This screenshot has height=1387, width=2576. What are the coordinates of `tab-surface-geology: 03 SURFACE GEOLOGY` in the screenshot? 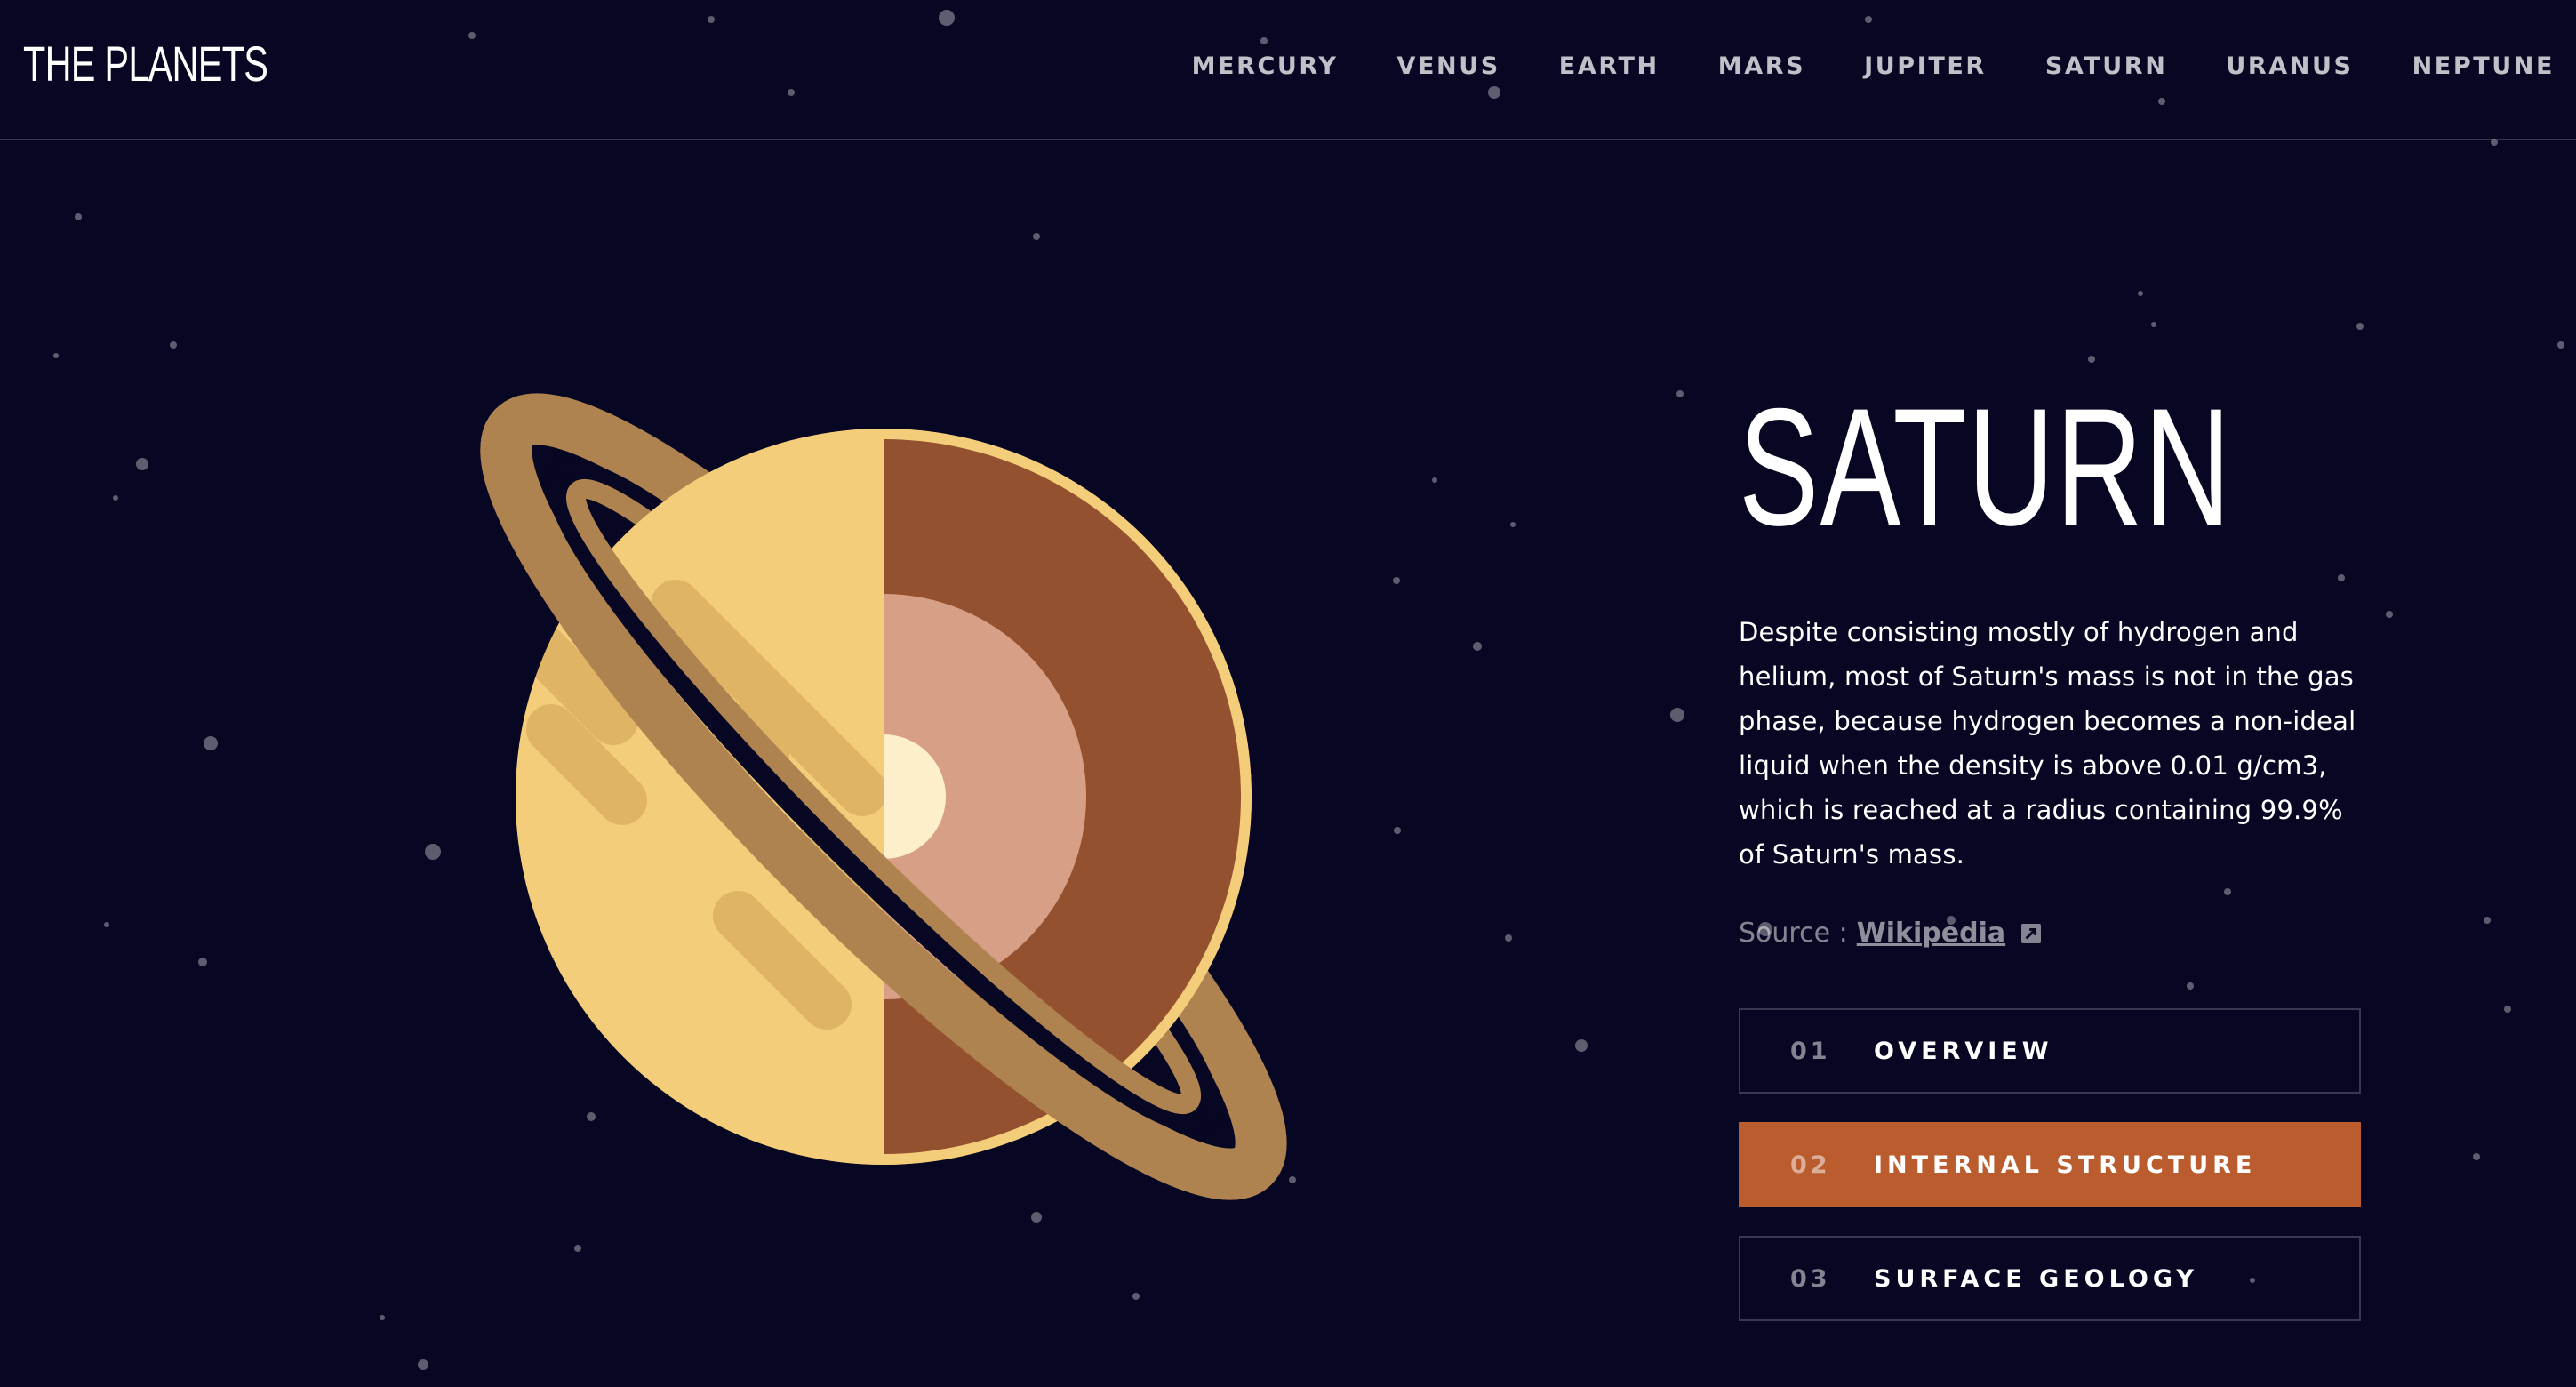 It's located at (2050, 1278).